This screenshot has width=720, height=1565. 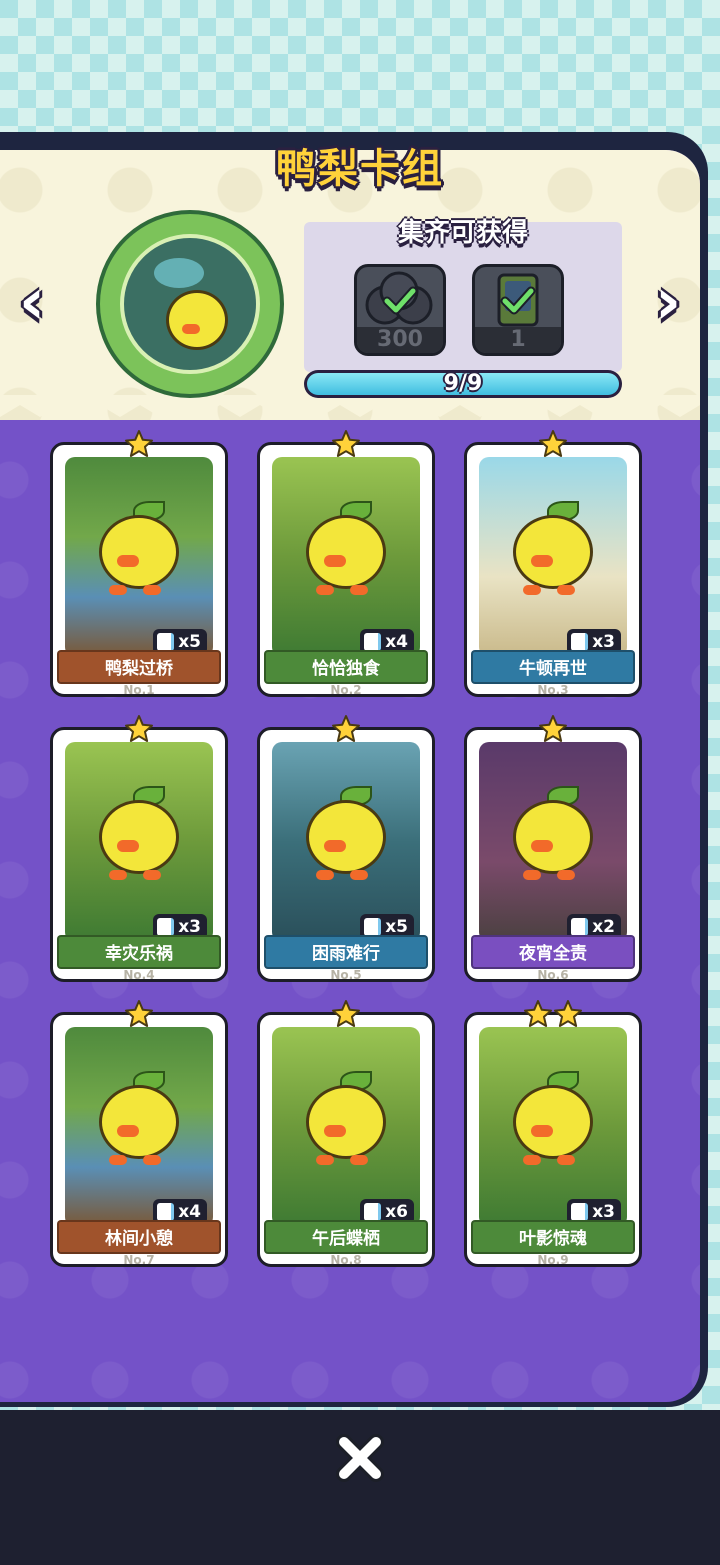 I want to click on collection-card: x3 幸灾乐祸 No.4, so click(x=139, y=848).